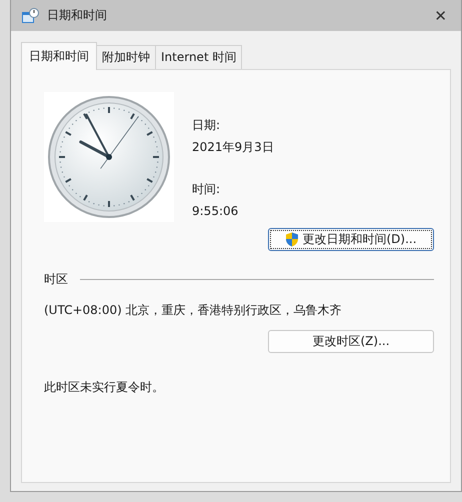 The height and width of the screenshot is (502, 462). Describe the element at coordinates (292, 239) in the screenshot. I see `shield-icon` at that location.